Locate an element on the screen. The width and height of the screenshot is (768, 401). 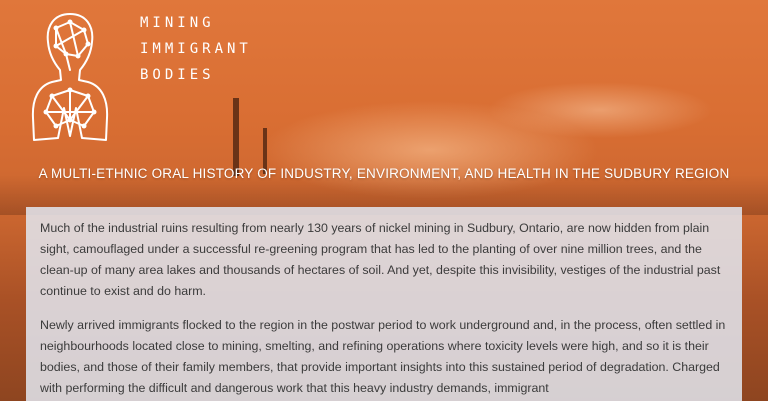
brand-line-immigrant: IMMIGRANT is located at coordinates (196, 49).